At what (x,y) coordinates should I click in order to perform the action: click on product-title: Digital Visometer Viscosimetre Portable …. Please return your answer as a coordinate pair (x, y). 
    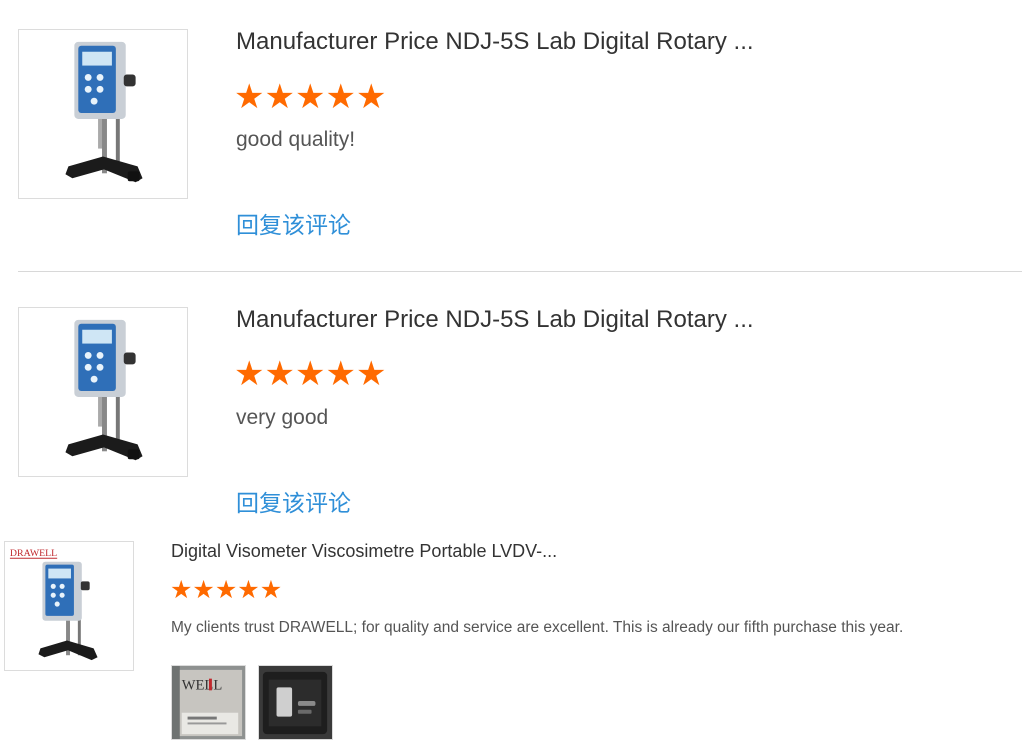
    Looking at the image, I should click on (364, 551).